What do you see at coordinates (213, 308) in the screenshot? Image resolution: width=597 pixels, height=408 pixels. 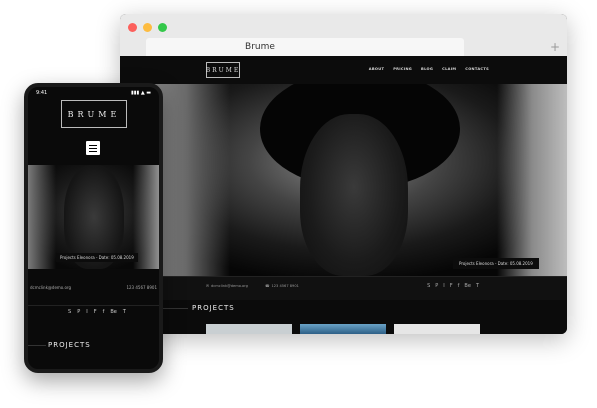 I see `projects-title: PROJECTS` at bounding box center [213, 308].